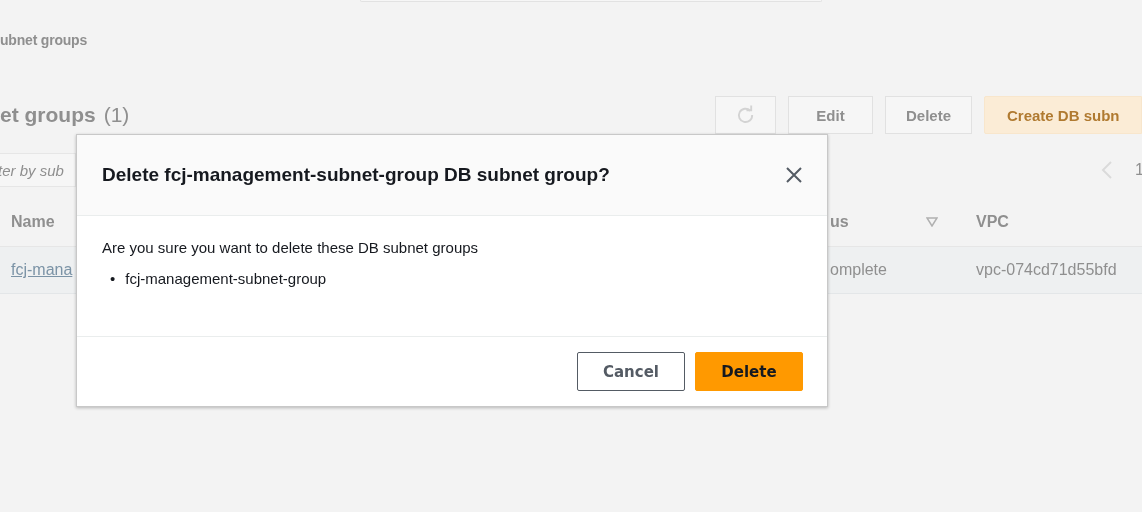 The image size is (1142, 512). I want to click on column-header: VPC, so click(992, 222).